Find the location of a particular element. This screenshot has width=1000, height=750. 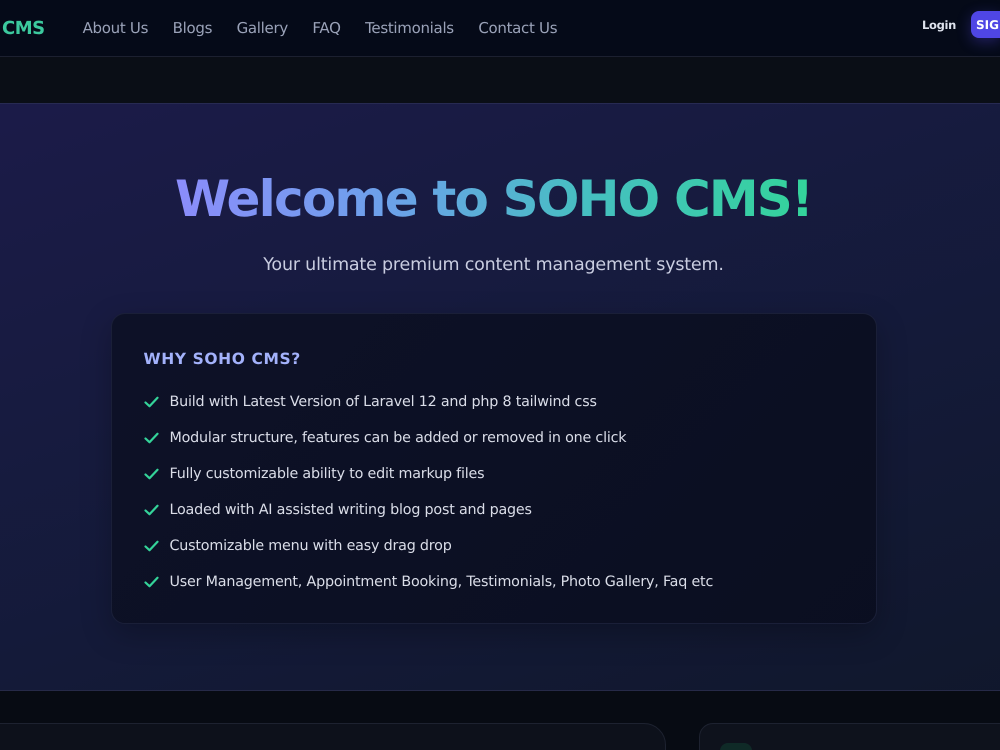

nav-link: About Us is located at coordinates (115, 28).